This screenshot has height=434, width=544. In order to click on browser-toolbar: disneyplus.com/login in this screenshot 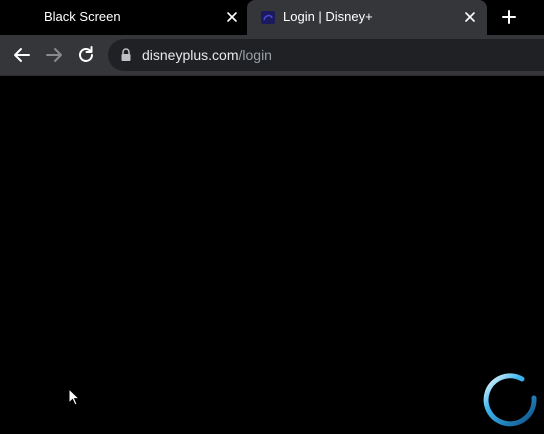, I will do `click(272, 55)`.